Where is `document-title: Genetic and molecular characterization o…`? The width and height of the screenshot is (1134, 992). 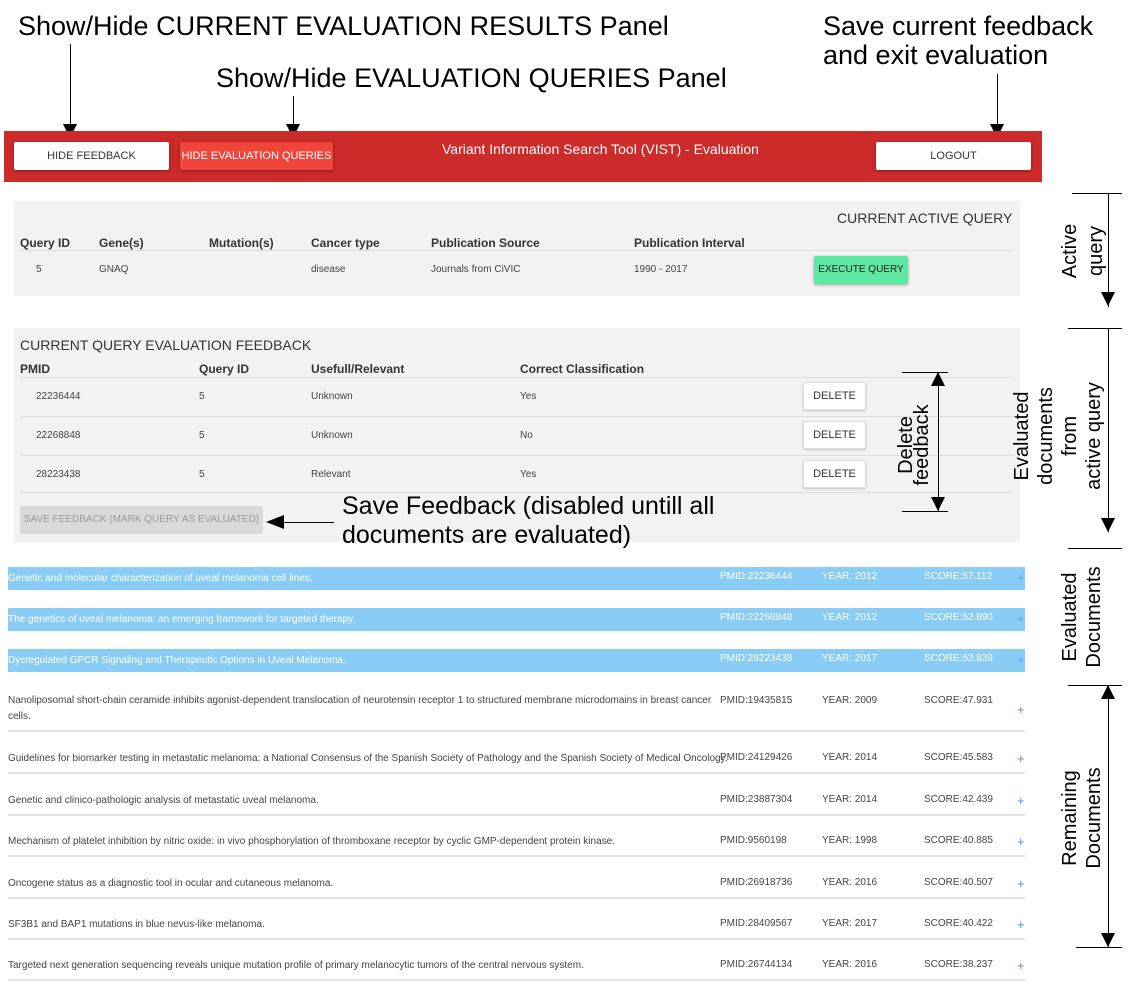
document-title: Genetic and molecular characterization o… is located at coordinates (362, 579).